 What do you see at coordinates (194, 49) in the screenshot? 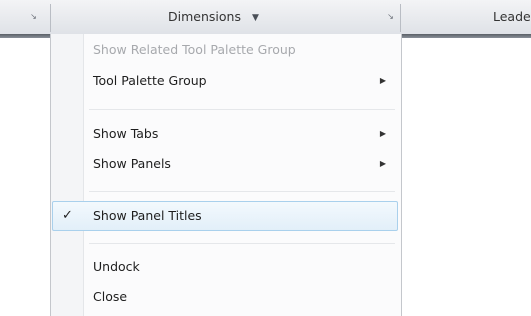
I see `menu-item-label: Show Related Tool Palette Group` at bounding box center [194, 49].